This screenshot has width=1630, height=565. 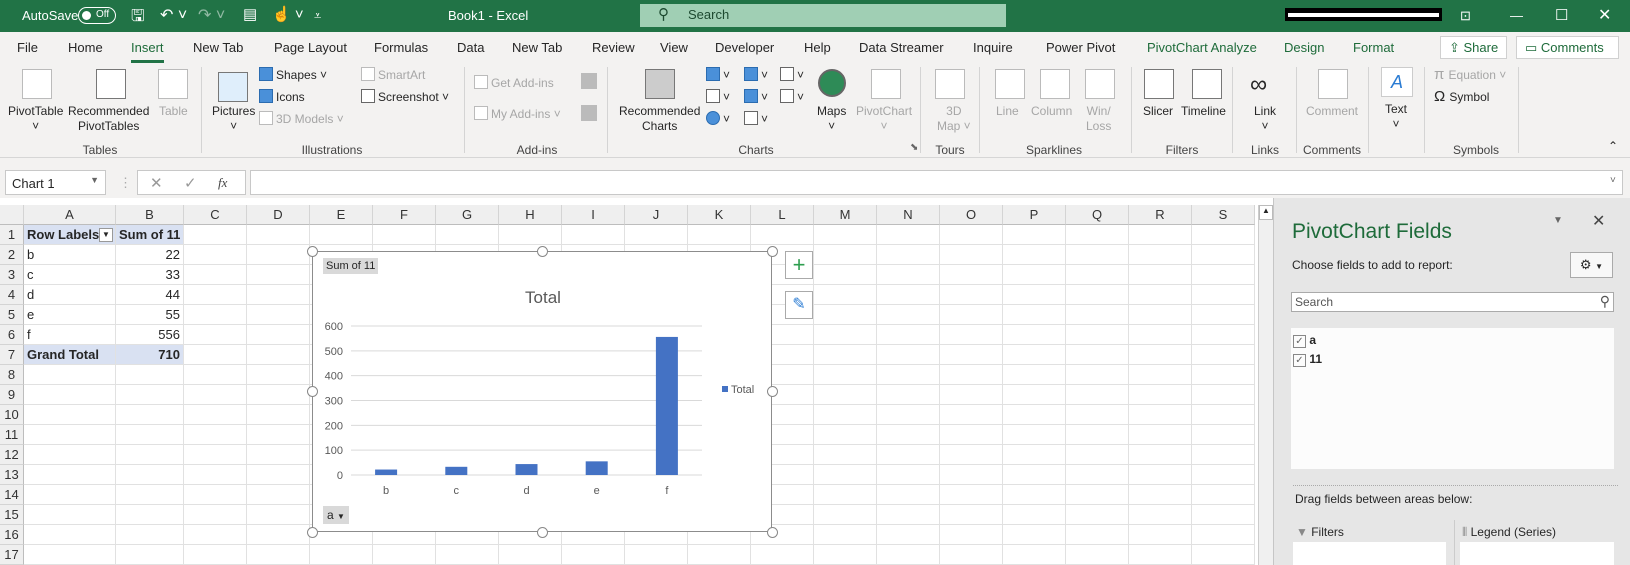 What do you see at coordinates (718, 119) in the screenshot?
I see `pie-chart-button: ˅` at bounding box center [718, 119].